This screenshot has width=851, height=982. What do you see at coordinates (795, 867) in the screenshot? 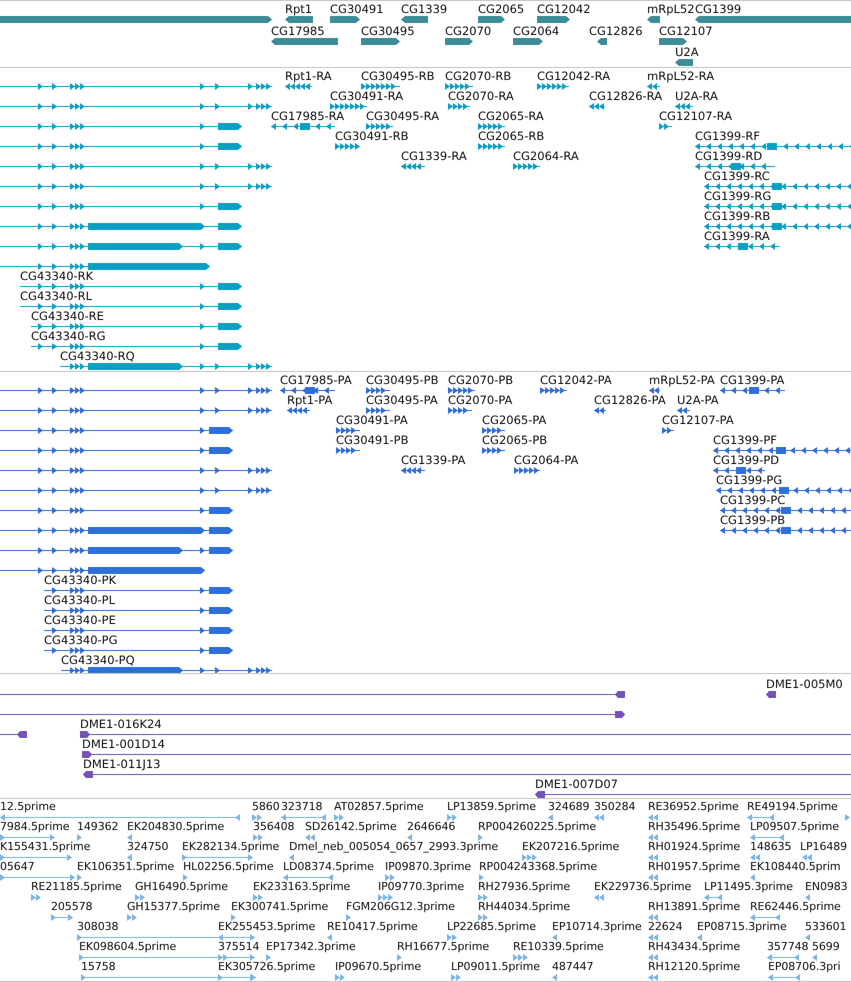
I see `feature-label: EK108440.5prim` at bounding box center [795, 867].